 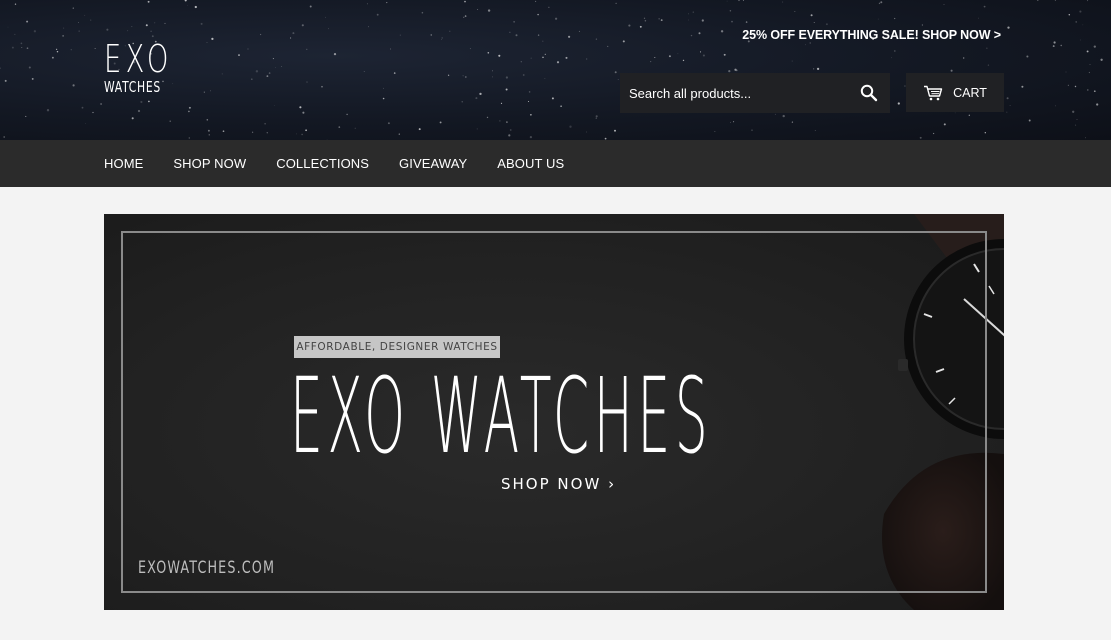 What do you see at coordinates (955, 92) in the screenshot?
I see `cart-button: CART` at bounding box center [955, 92].